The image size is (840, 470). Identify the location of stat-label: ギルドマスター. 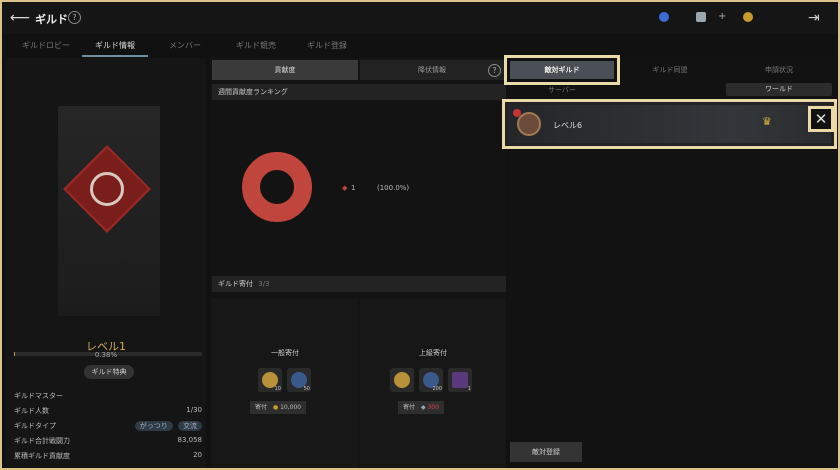
(38, 396).